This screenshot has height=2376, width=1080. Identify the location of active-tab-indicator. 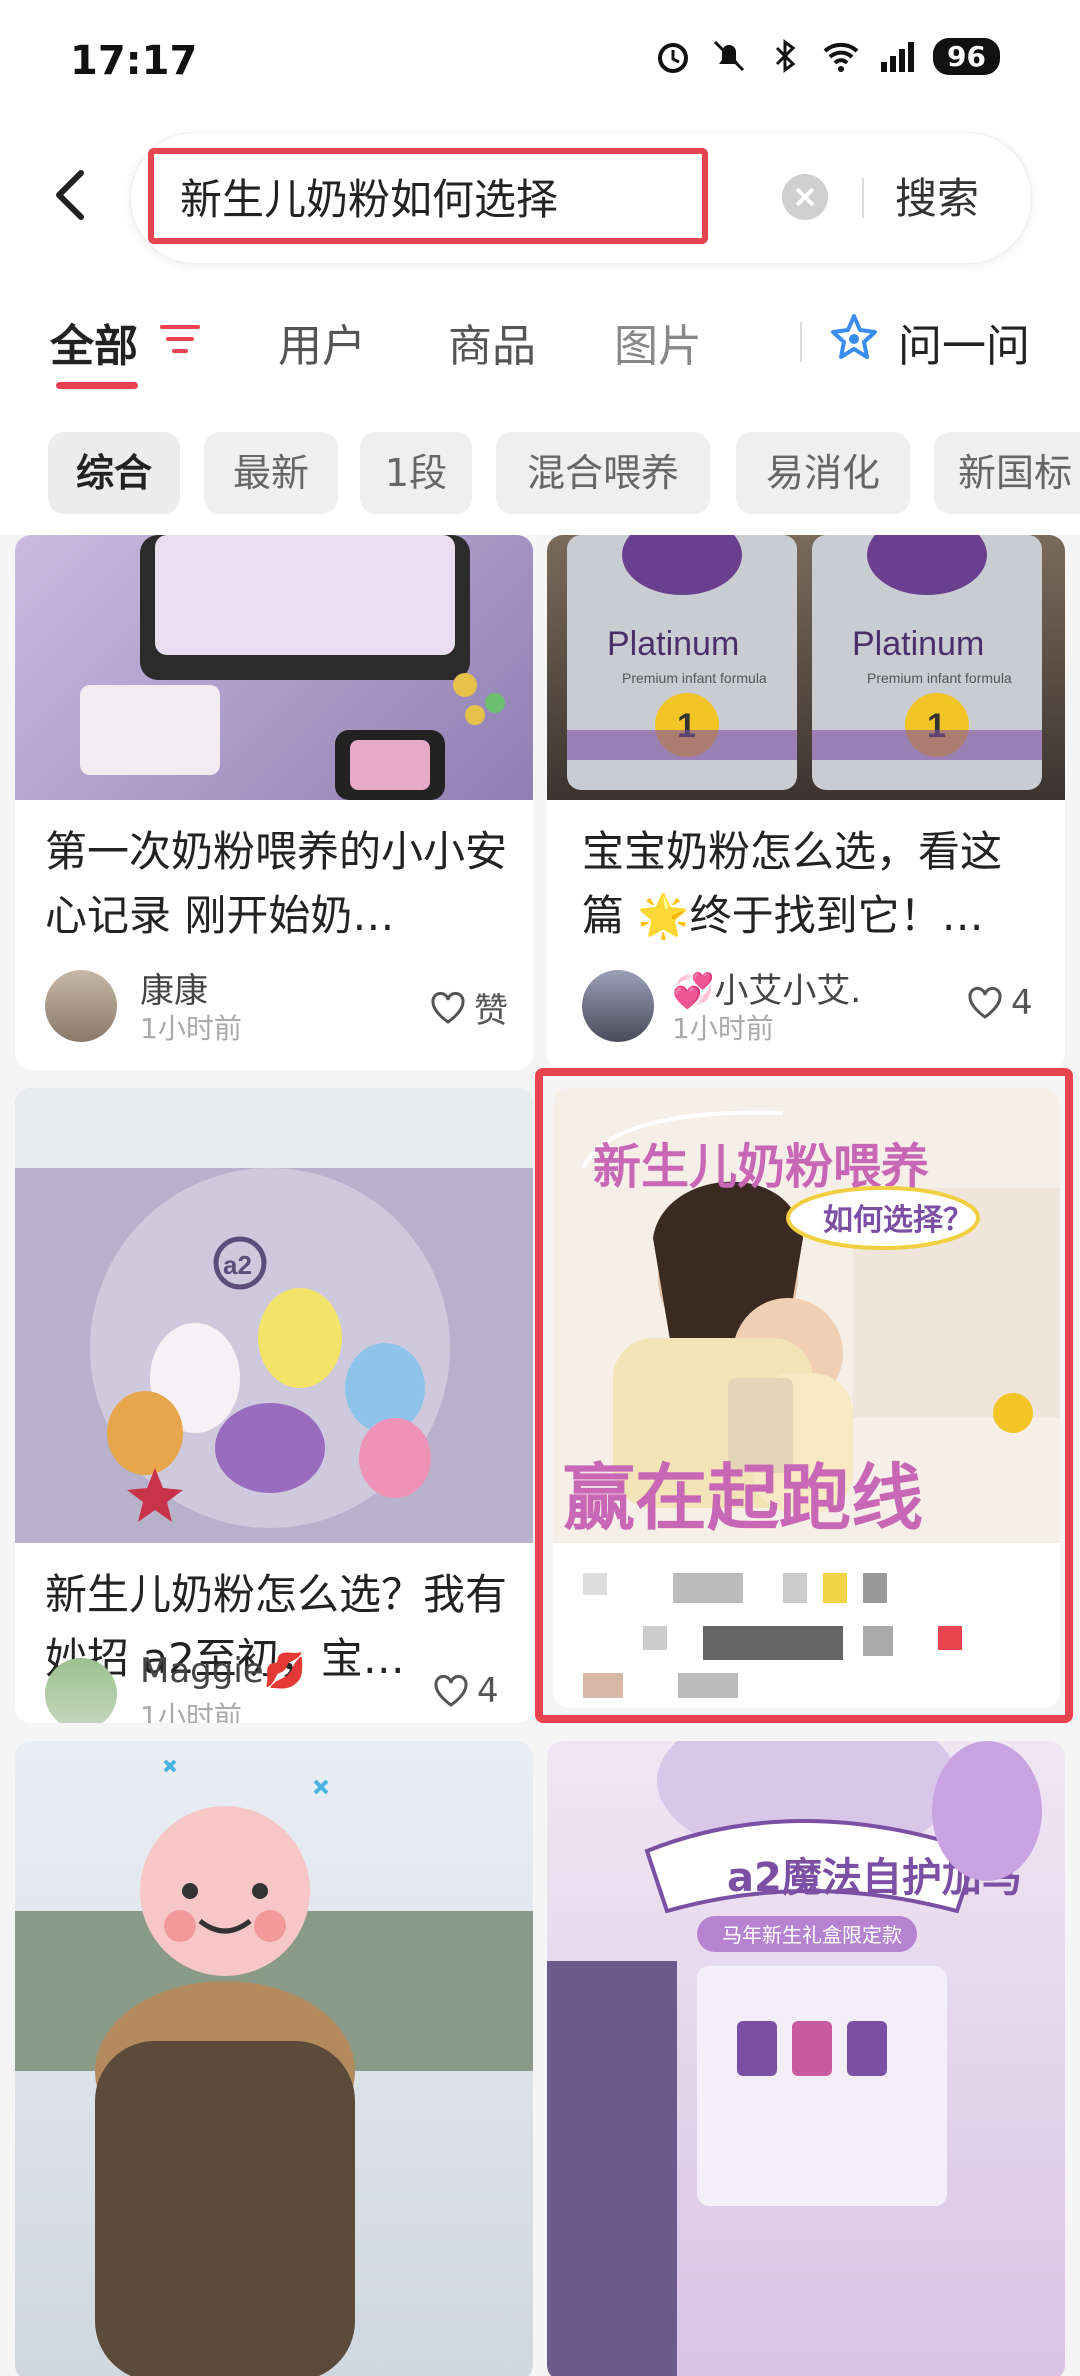
(97, 385).